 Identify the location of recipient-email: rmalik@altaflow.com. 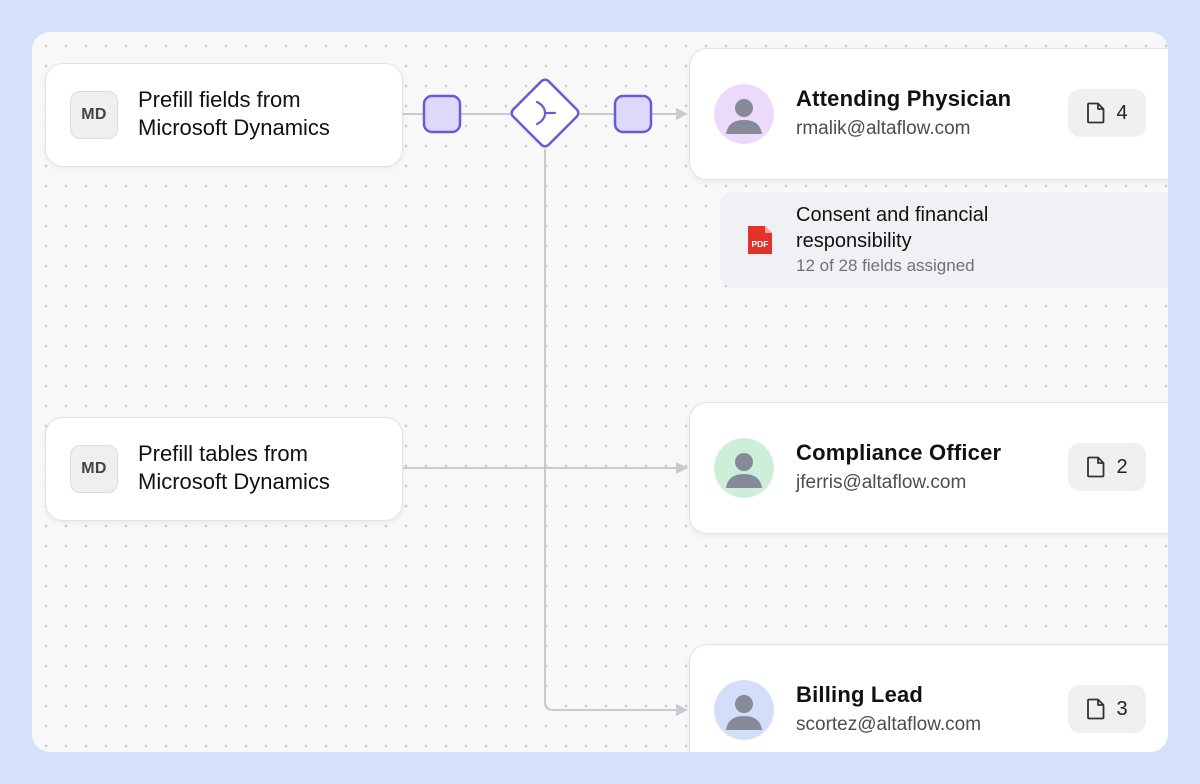
(883, 128).